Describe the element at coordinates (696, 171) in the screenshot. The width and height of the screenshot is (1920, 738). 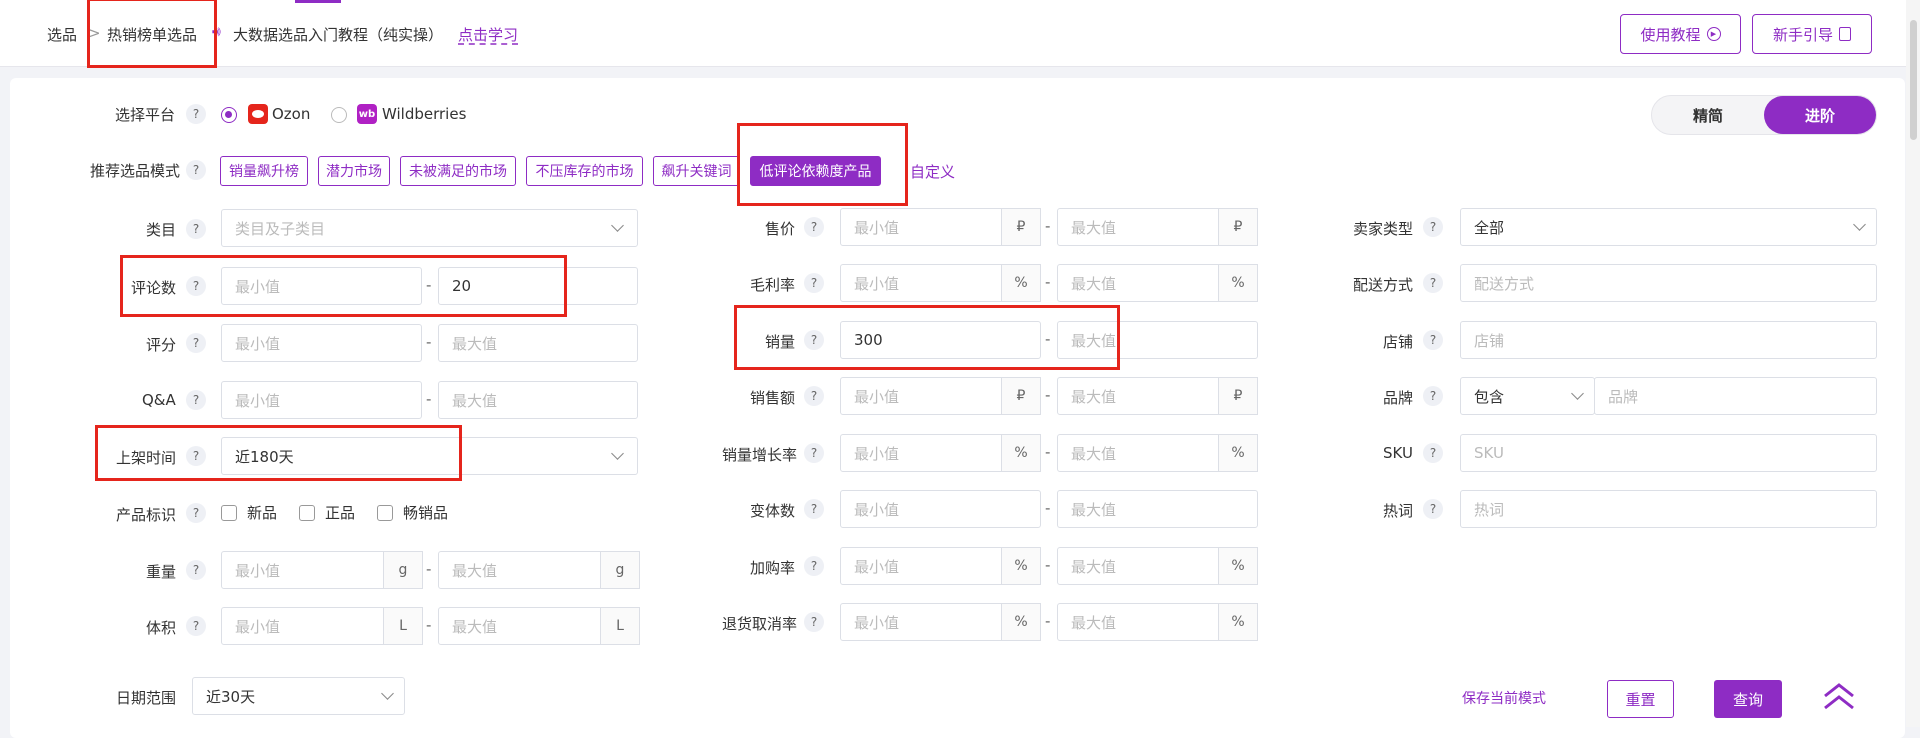
I see `mode-chip: 飙升关键词` at that location.